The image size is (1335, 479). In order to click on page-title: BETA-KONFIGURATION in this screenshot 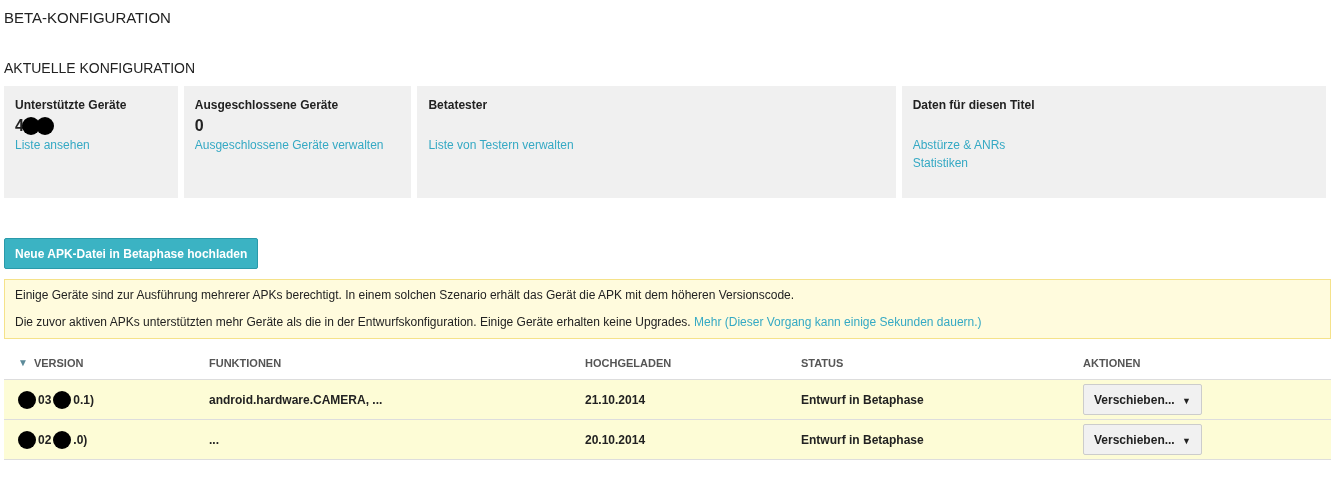, I will do `click(88, 18)`.